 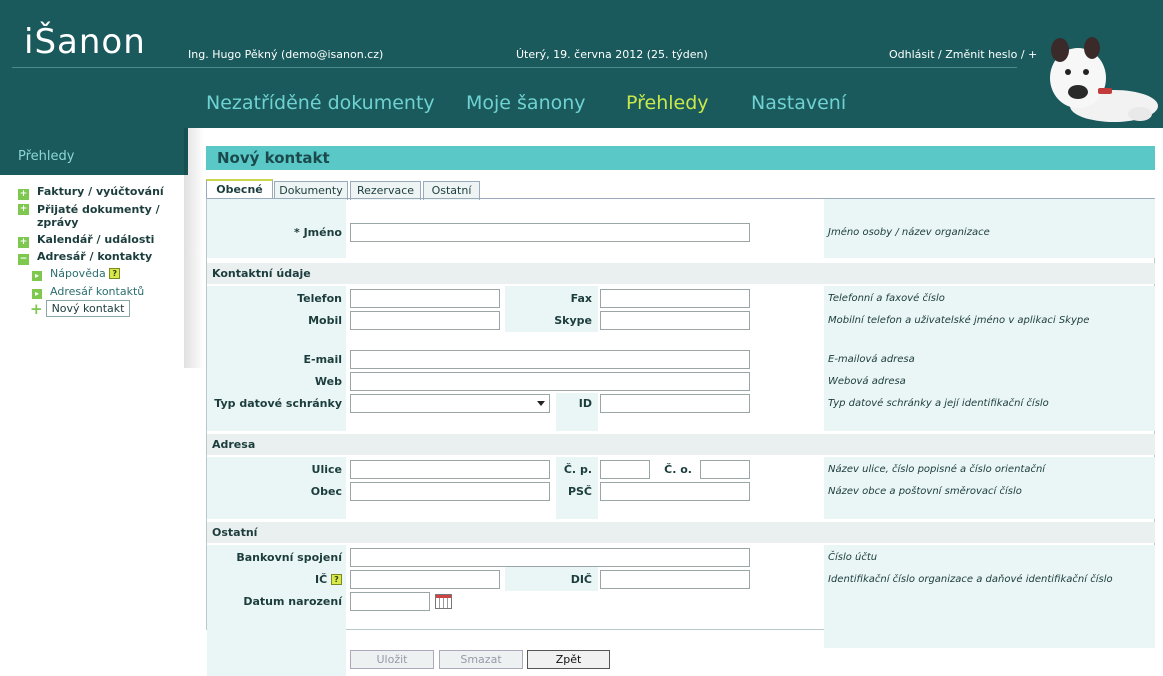 I want to click on fax-input, so click(x=675, y=298).